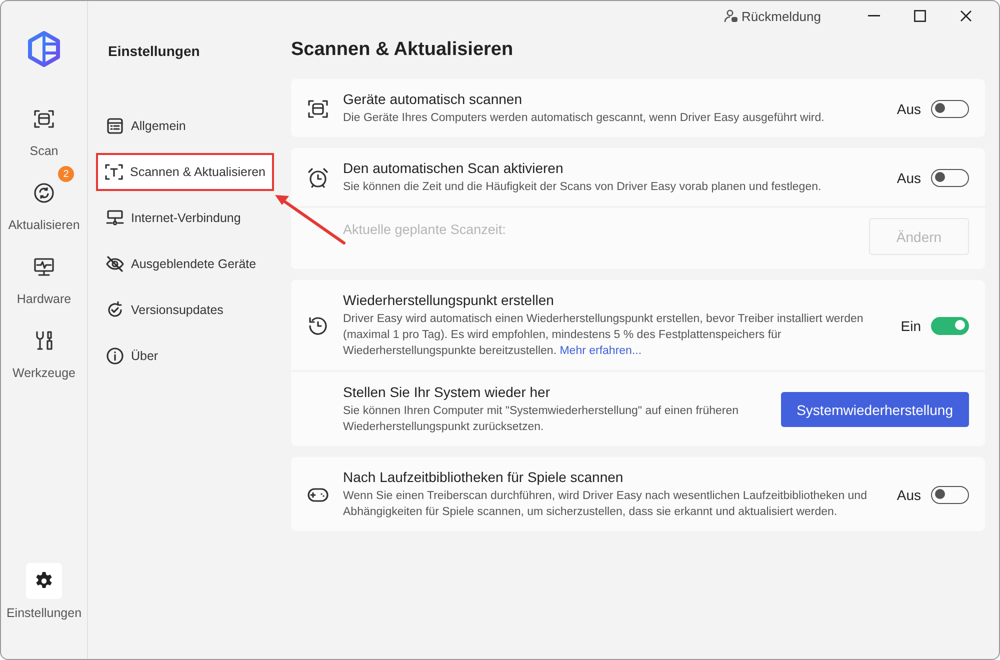  I want to click on info-icon, so click(115, 356).